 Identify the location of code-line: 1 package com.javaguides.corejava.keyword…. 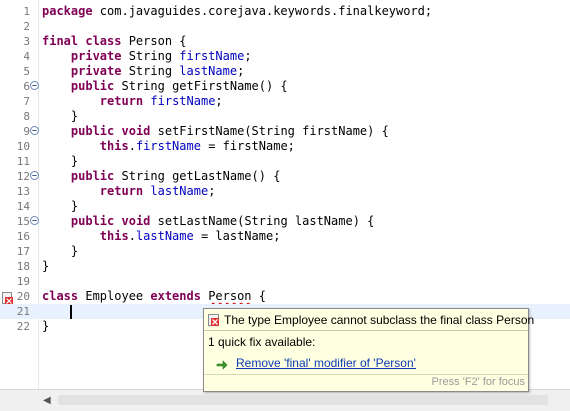
(285, 11).